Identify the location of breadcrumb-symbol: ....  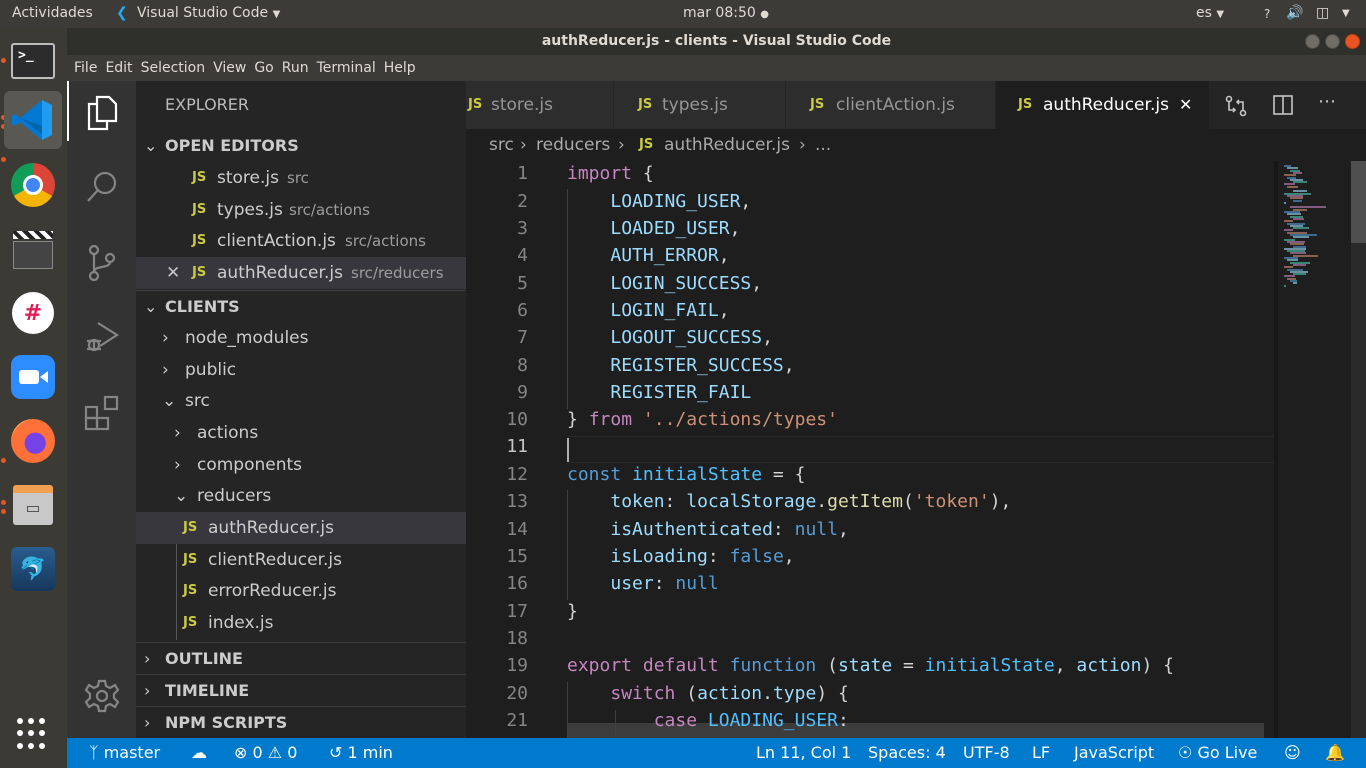
(823, 145).